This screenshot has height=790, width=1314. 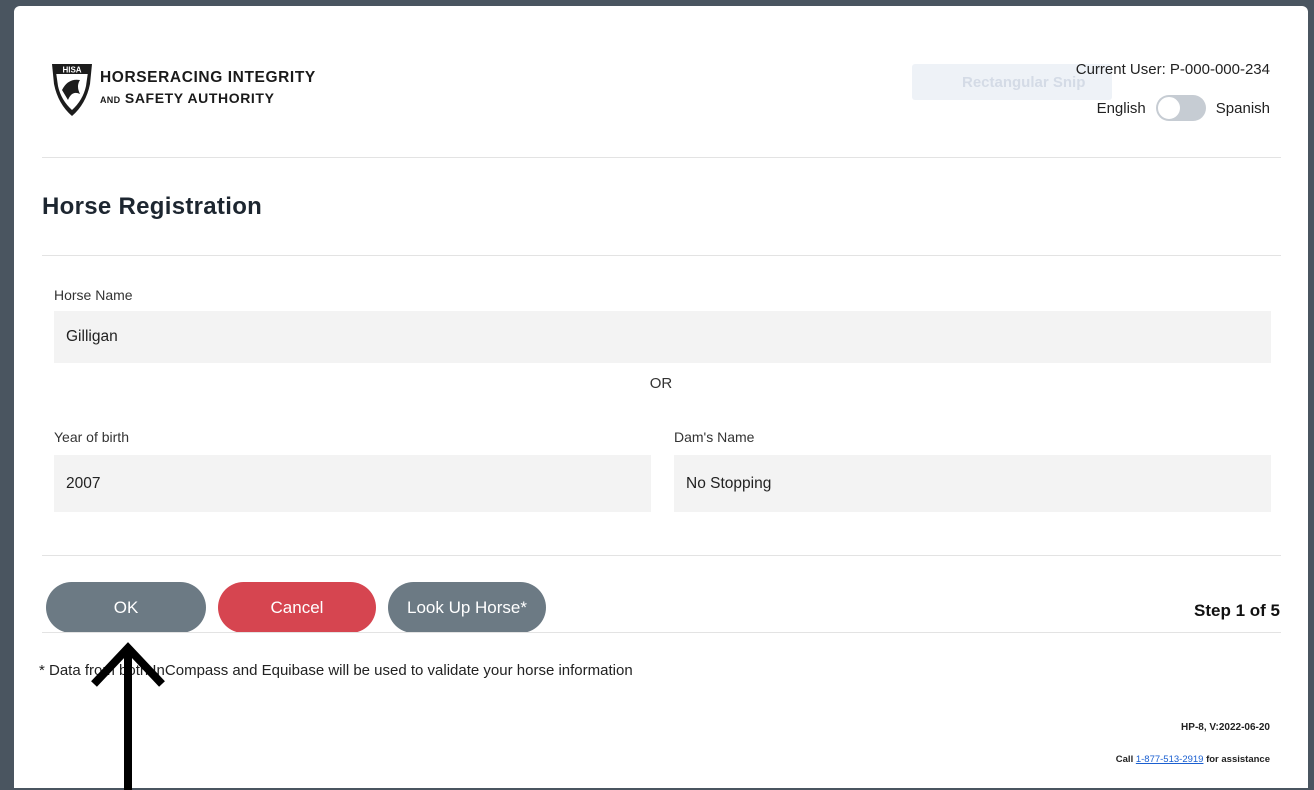 What do you see at coordinates (91, 437) in the screenshot?
I see `year-of-birth-label: Year of birth` at bounding box center [91, 437].